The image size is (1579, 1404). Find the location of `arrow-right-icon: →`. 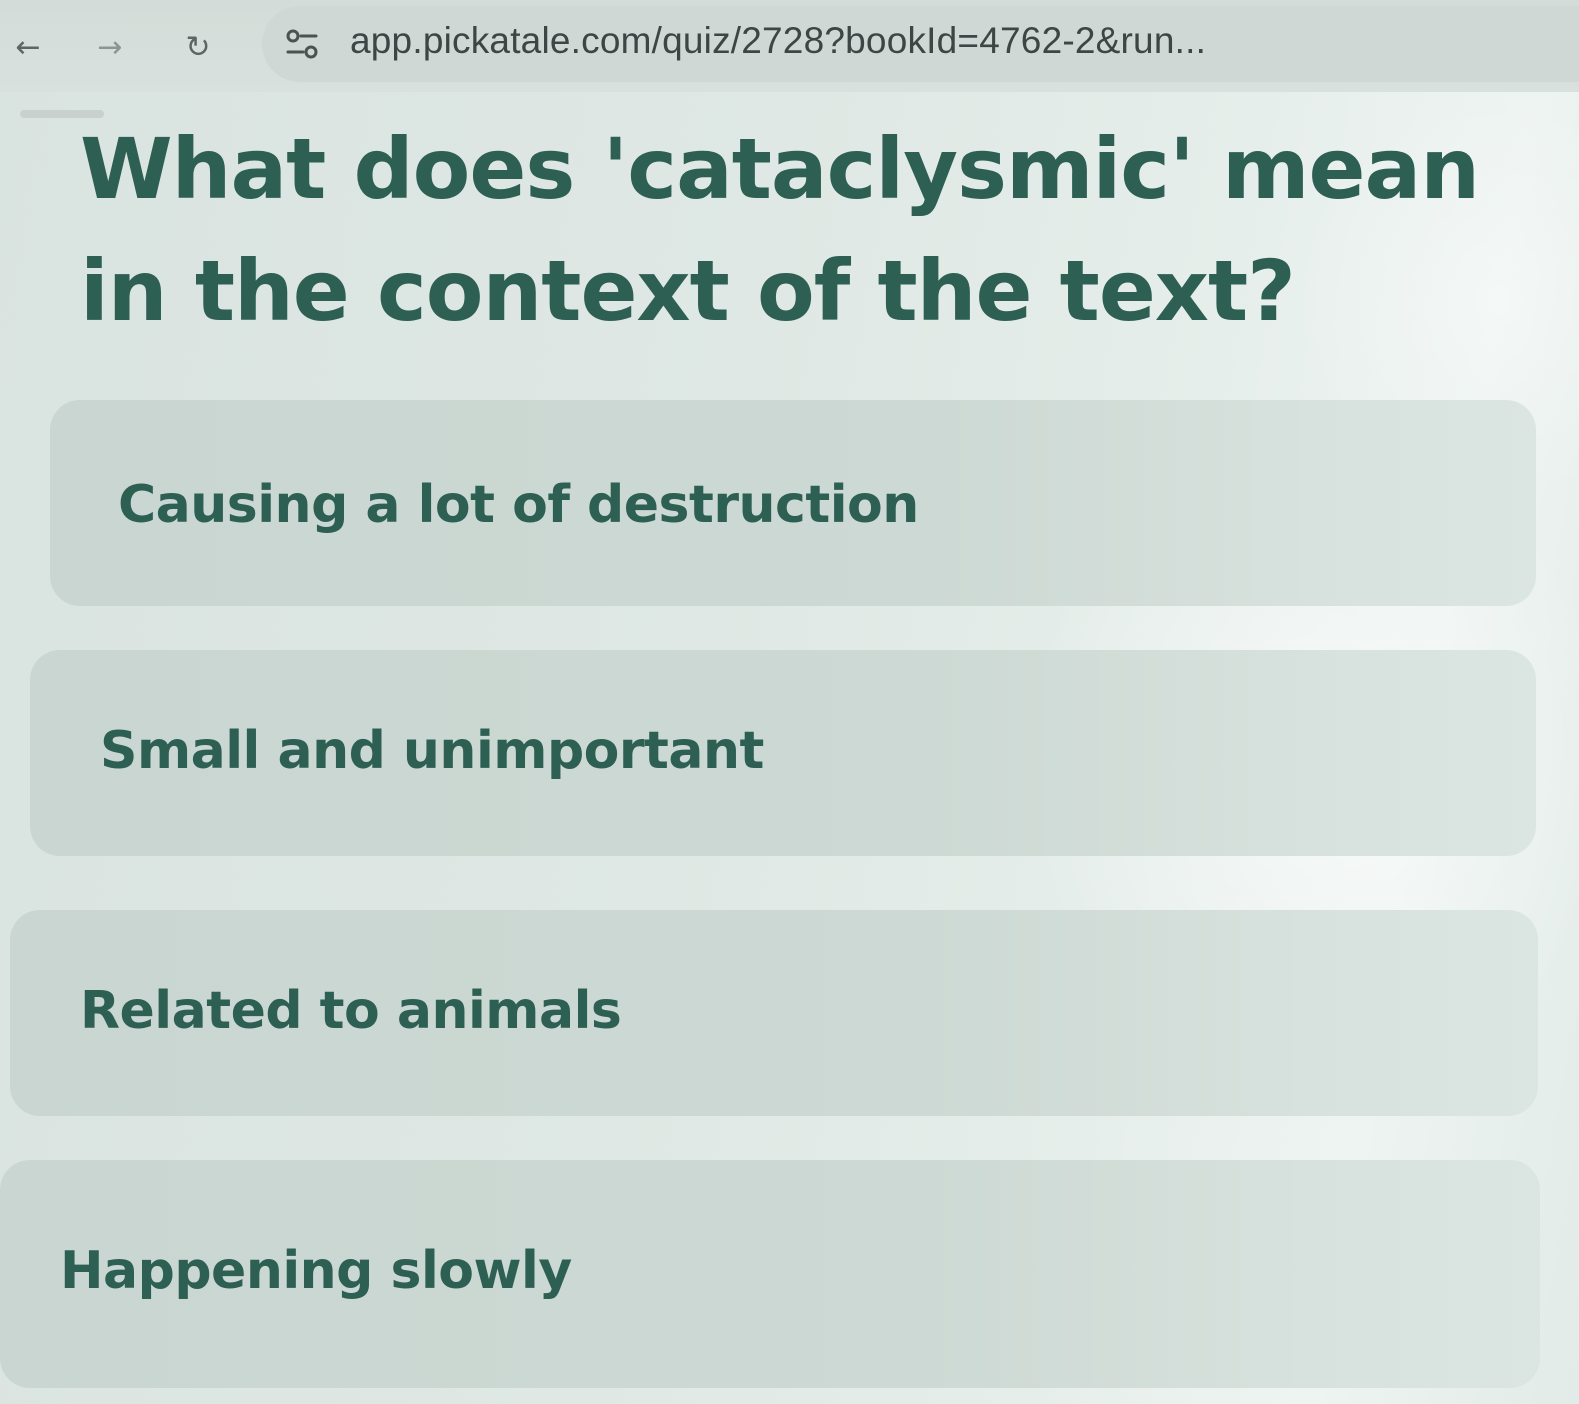

arrow-right-icon: → is located at coordinates (110, 47).